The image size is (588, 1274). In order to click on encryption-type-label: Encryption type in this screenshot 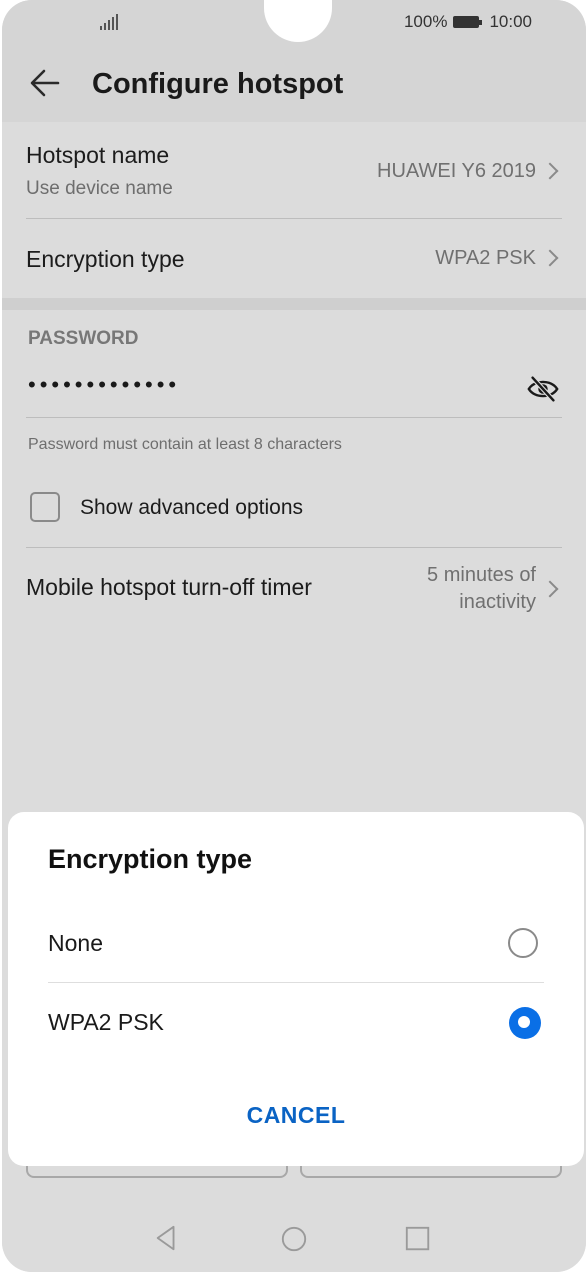, I will do `click(105, 259)`.